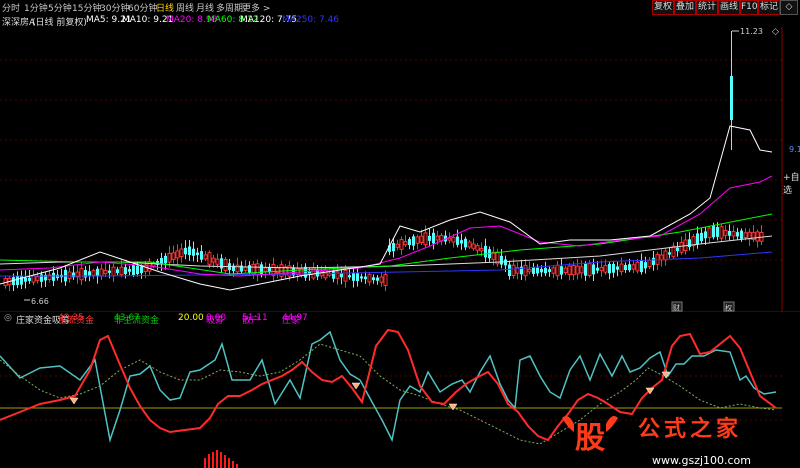 Image resolution: width=800 pixels, height=468 pixels. What do you see at coordinates (229, 7) in the screenshot?
I see `tab-multi-period: 多周期` at bounding box center [229, 7].